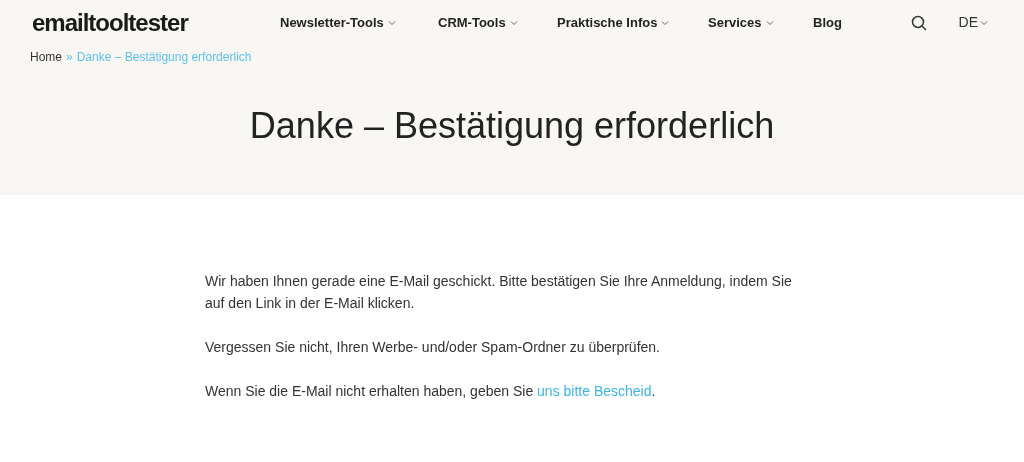 The height and width of the screenshot is (462, 1024). Describe the element at coordinates (843, 22) in the screenshot. I see `nav-link: Blog` at that location.